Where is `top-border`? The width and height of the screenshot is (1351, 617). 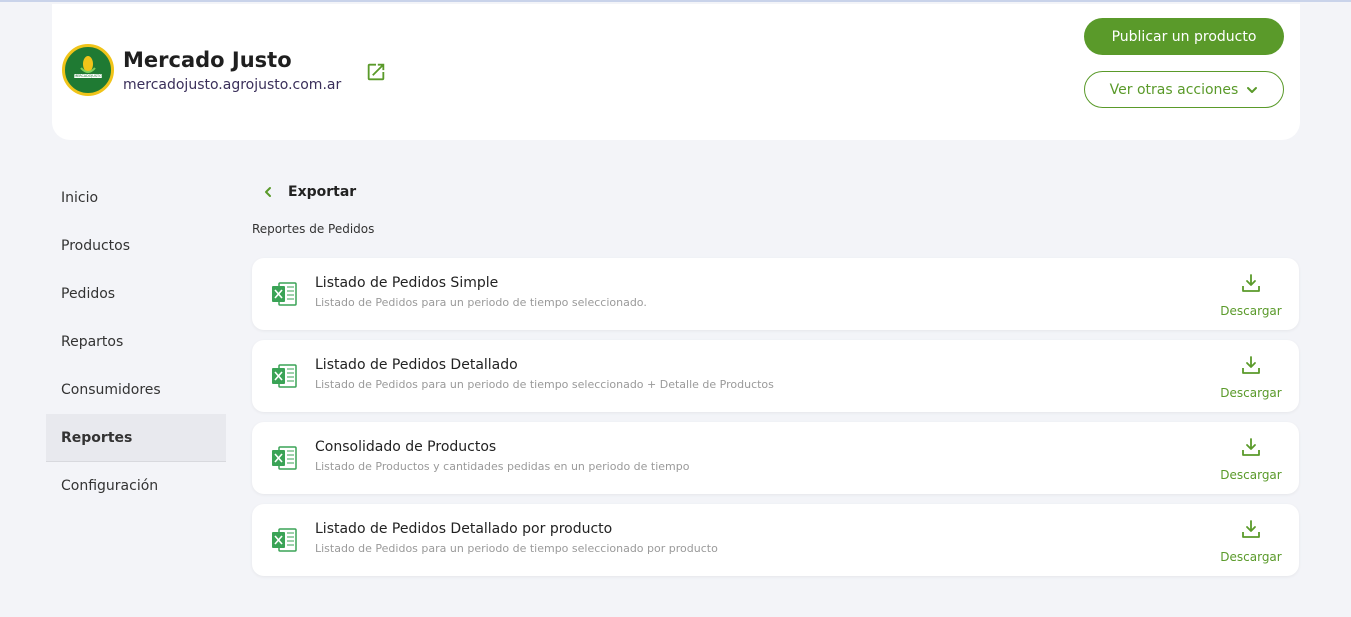
top-border is located at coordinates (675, 1).